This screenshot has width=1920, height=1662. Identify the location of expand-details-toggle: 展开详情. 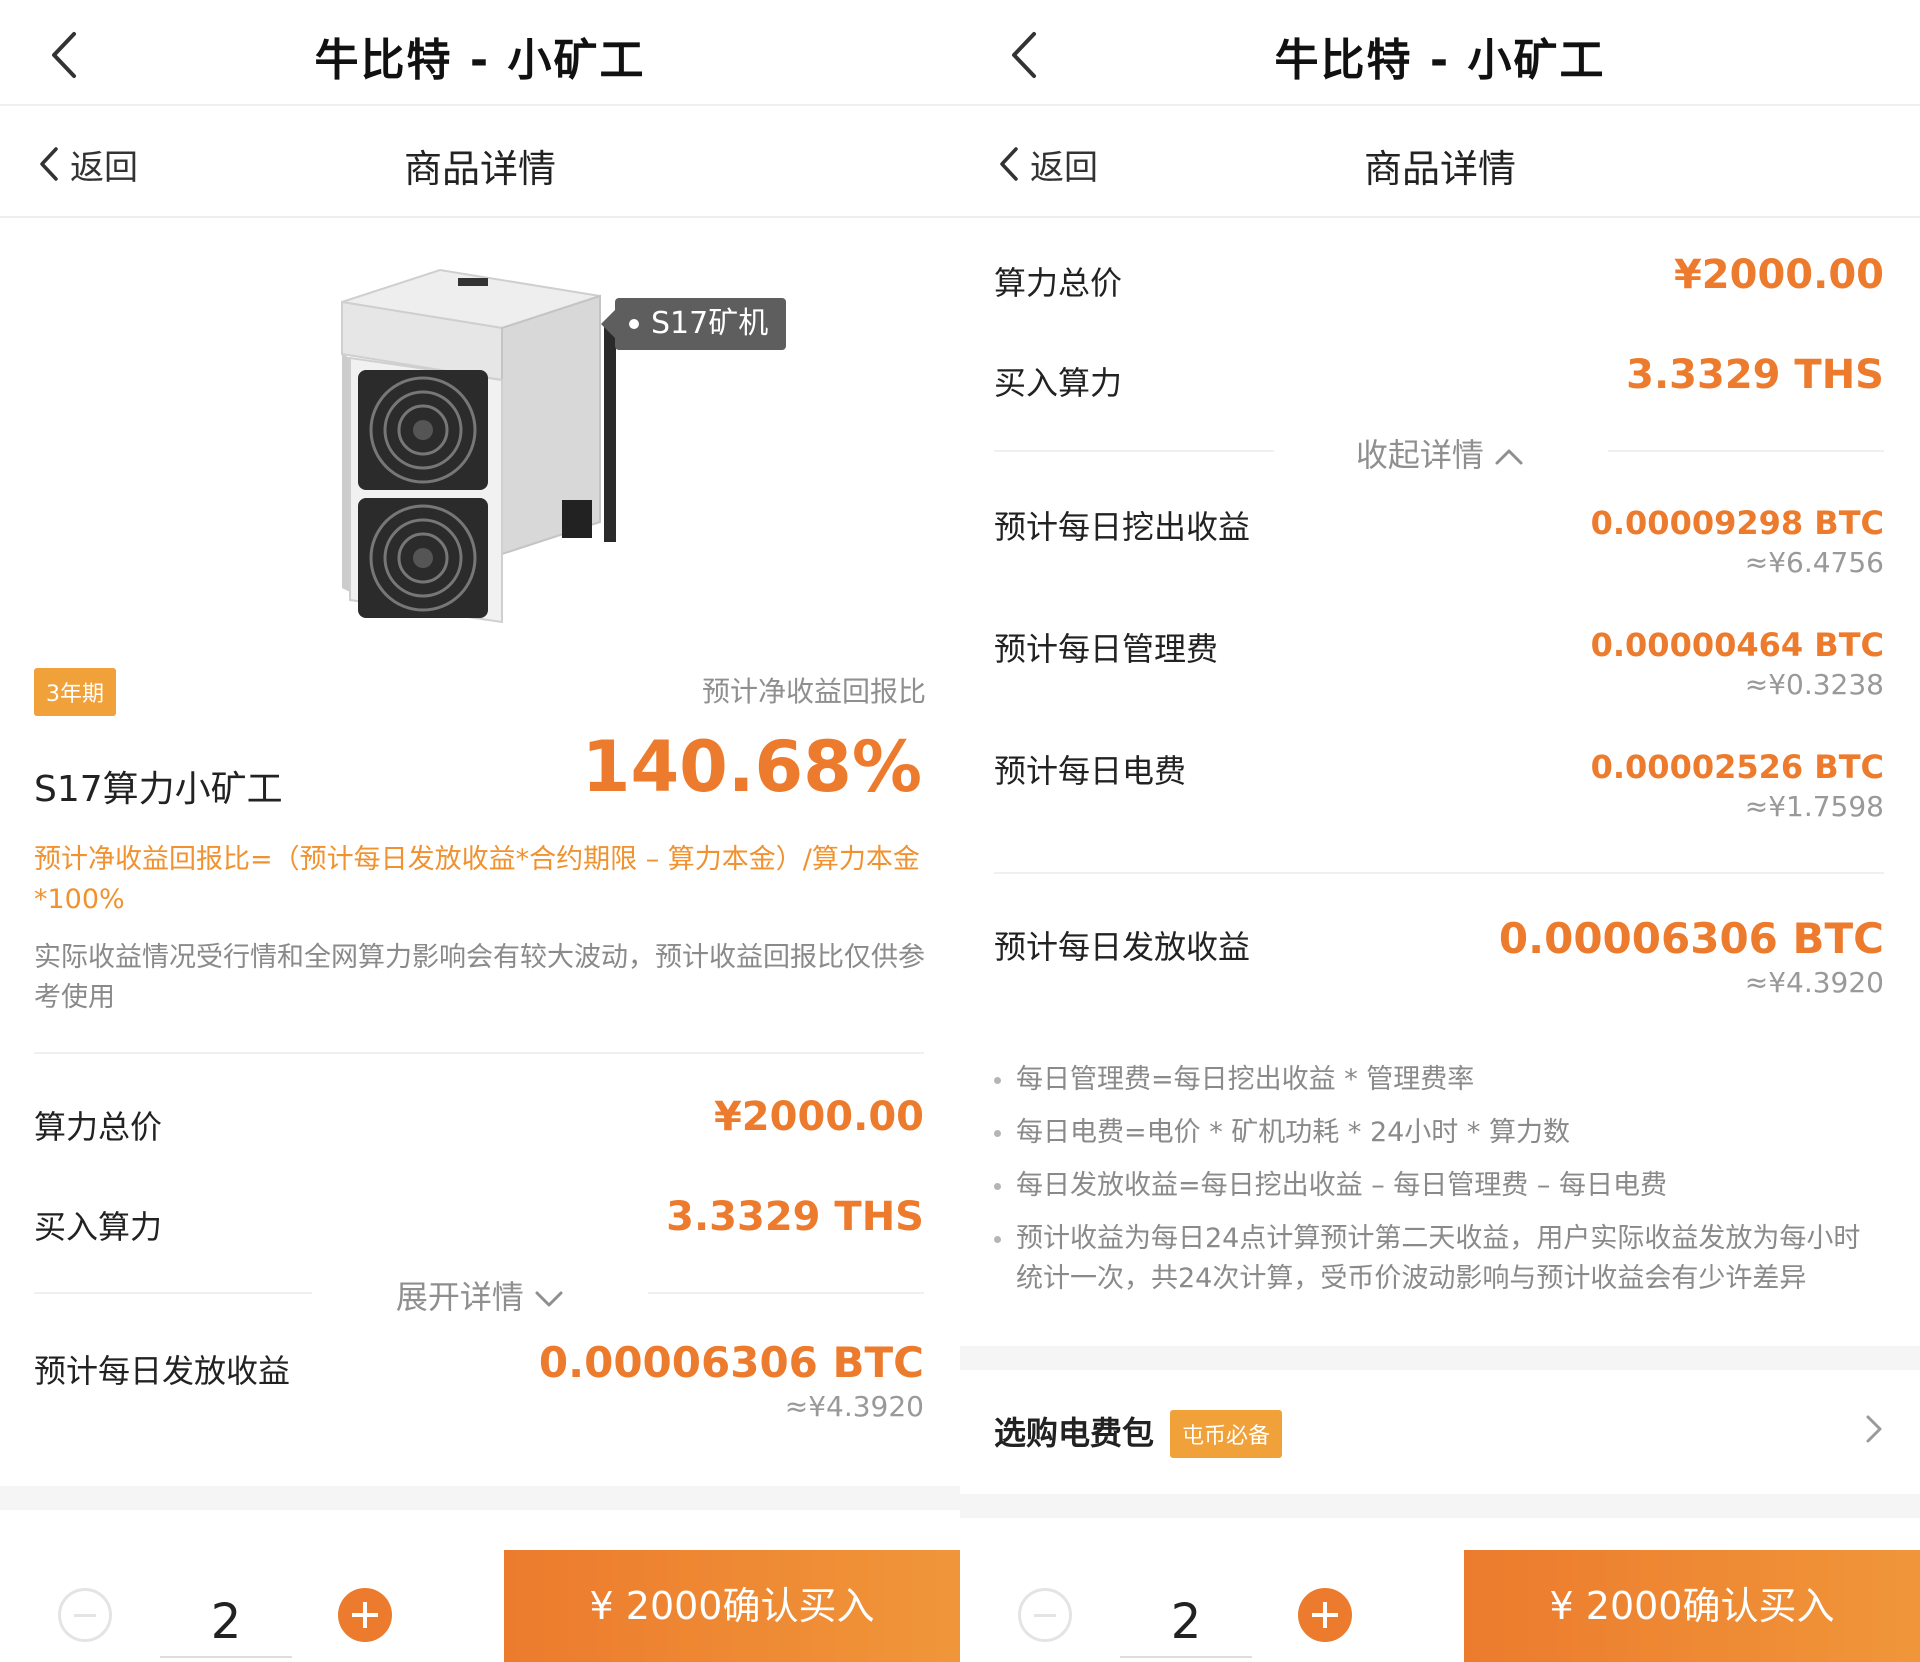
(480, 1295).